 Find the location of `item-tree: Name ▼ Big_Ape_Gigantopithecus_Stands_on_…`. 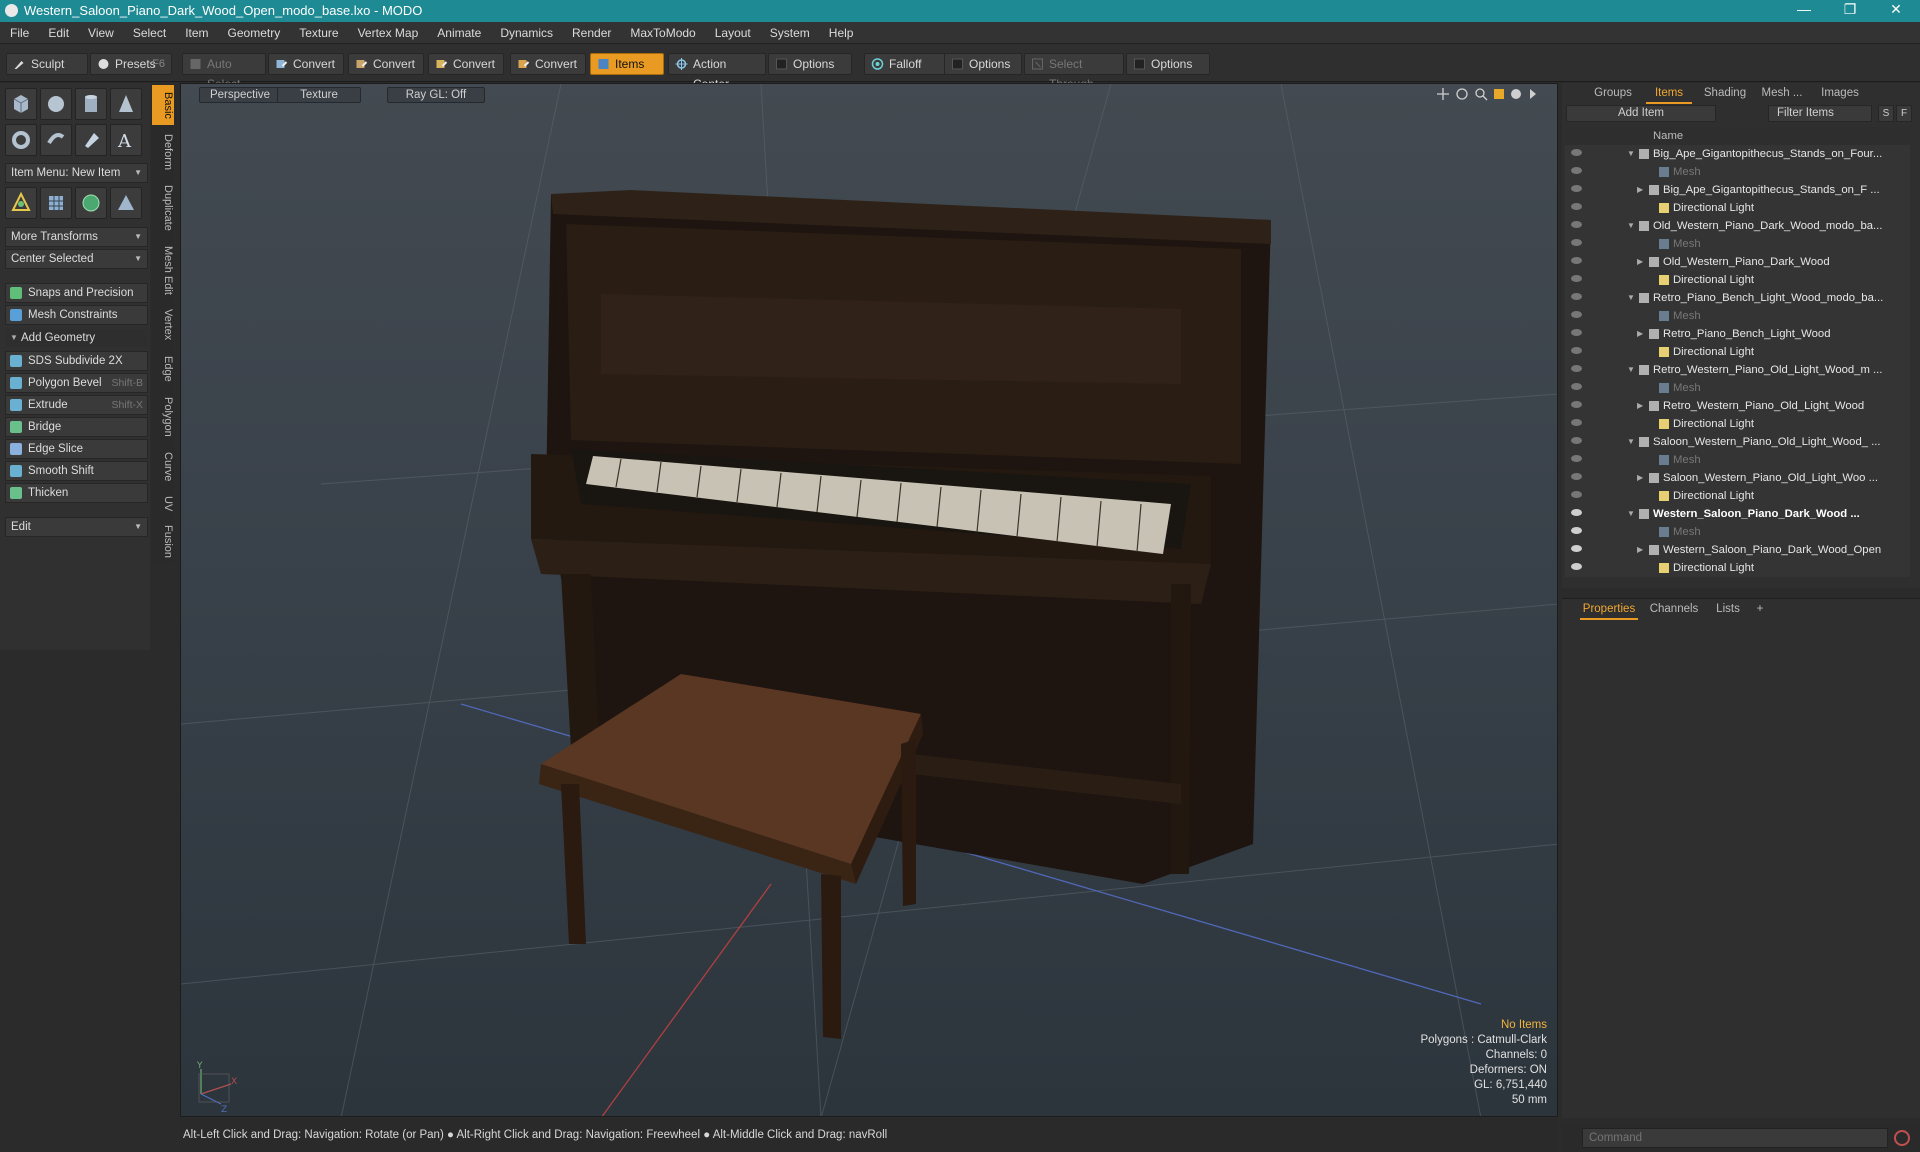

item-tree: Name ▼ Big_Ape_Gigantopithecus_Stands_on_… is located at coordinates (1737, 352).